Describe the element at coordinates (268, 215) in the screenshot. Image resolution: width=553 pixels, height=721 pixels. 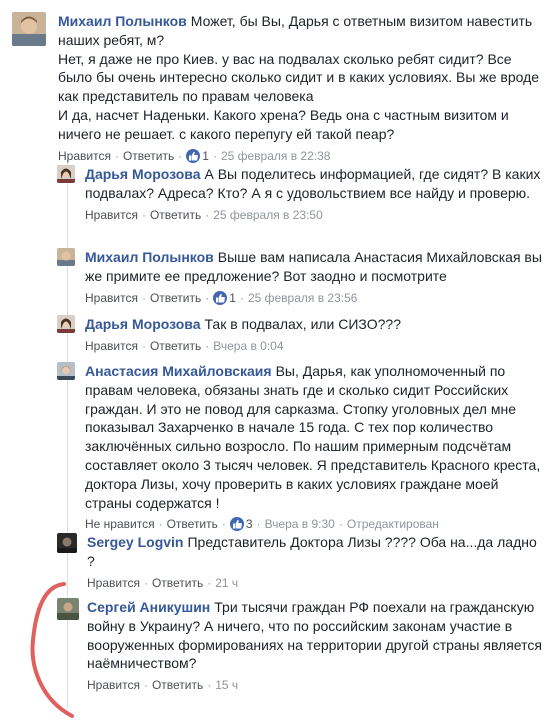
I see `timestamp-link: 25 февраля в 23:50` at that location.